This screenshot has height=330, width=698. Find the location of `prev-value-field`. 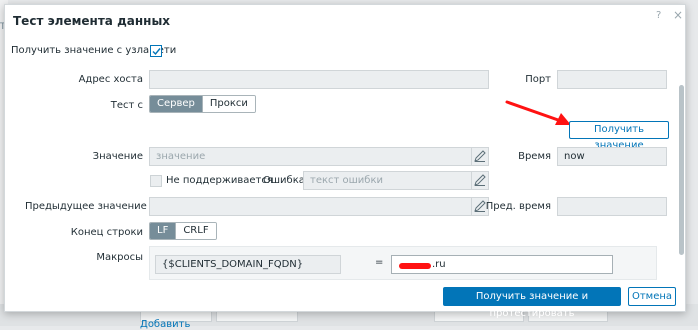

prev-value-field is located at coordinates (319, 206).